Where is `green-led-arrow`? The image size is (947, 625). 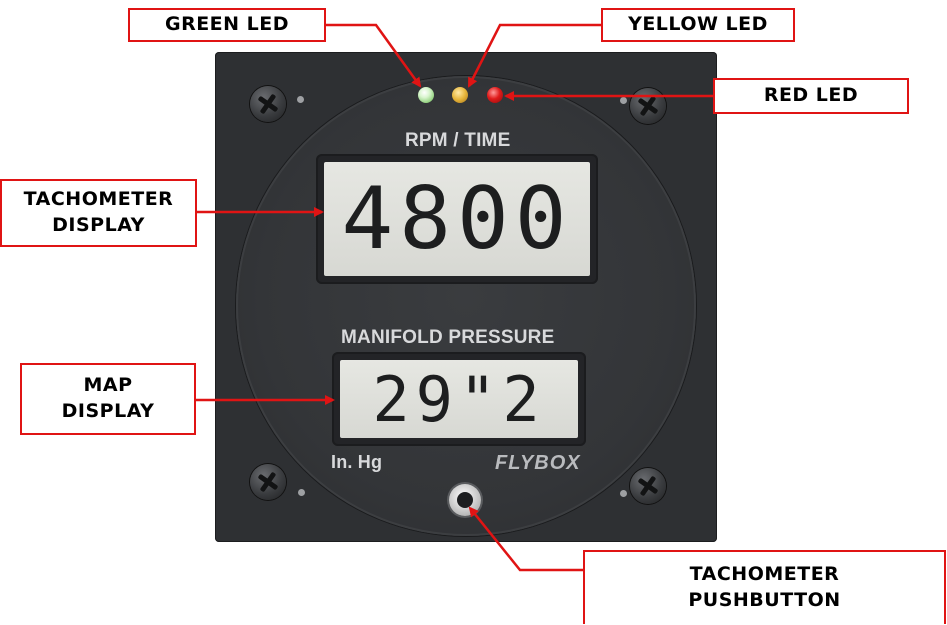
green-led-arrow is located at coordinates (374, 55).